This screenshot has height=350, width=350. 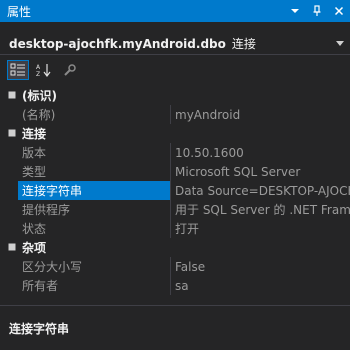 What do you see at coordinates (175, 327) in the screenshot?
I see `description-pane: 连接字符串` at bounding box center [175, 327].